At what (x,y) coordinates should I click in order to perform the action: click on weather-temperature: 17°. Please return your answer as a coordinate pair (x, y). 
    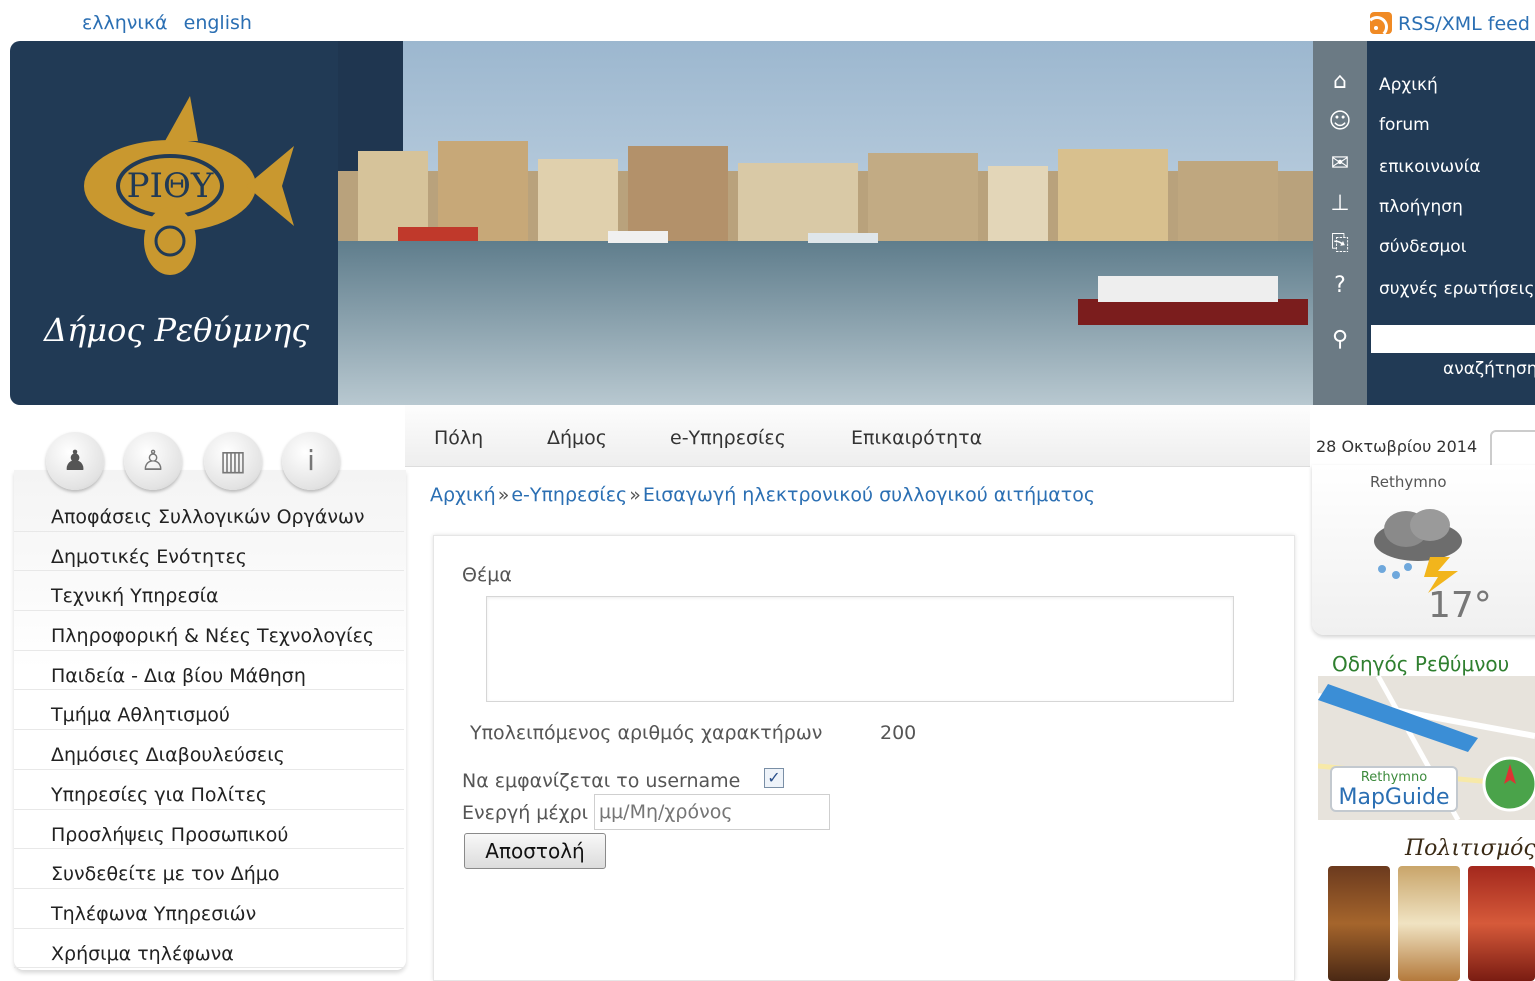
    Looking at the image, I should click on (1460, 605).